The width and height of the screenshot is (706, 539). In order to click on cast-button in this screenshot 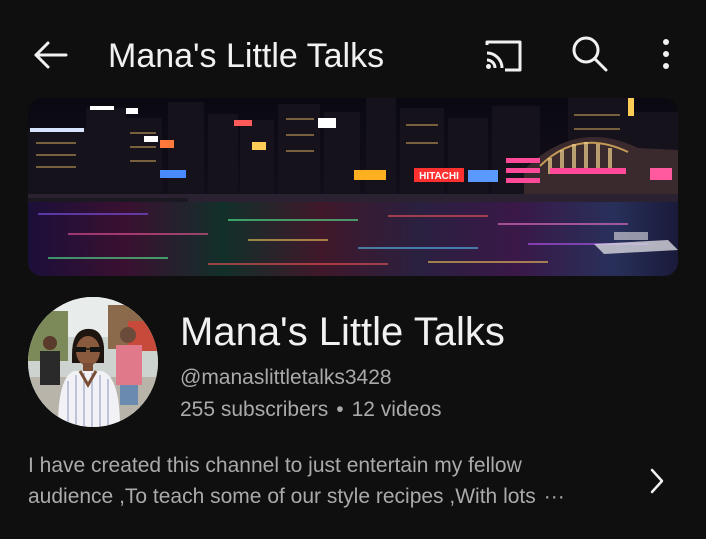, I will do `click(503, 55)`.